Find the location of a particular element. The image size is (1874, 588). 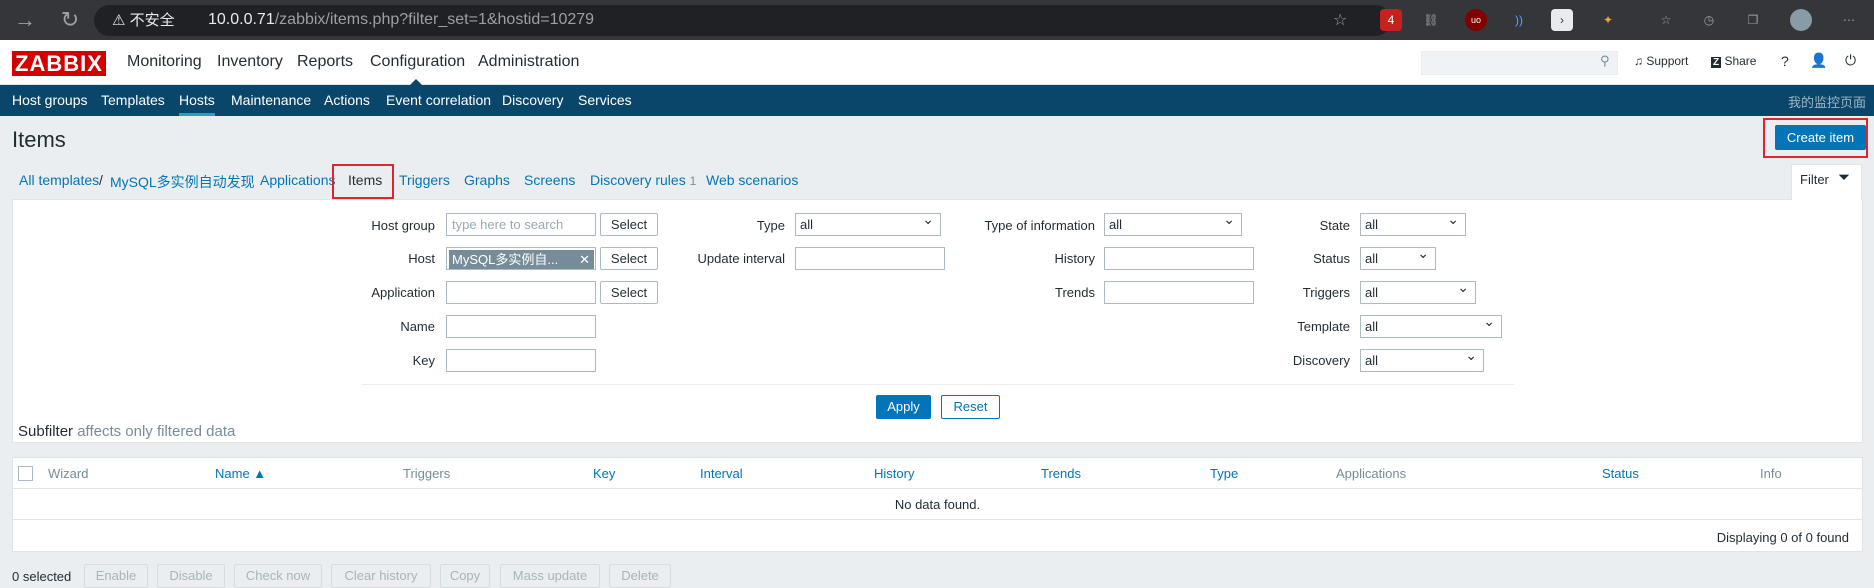

key-label: Key is located at coordinates (423, 360).